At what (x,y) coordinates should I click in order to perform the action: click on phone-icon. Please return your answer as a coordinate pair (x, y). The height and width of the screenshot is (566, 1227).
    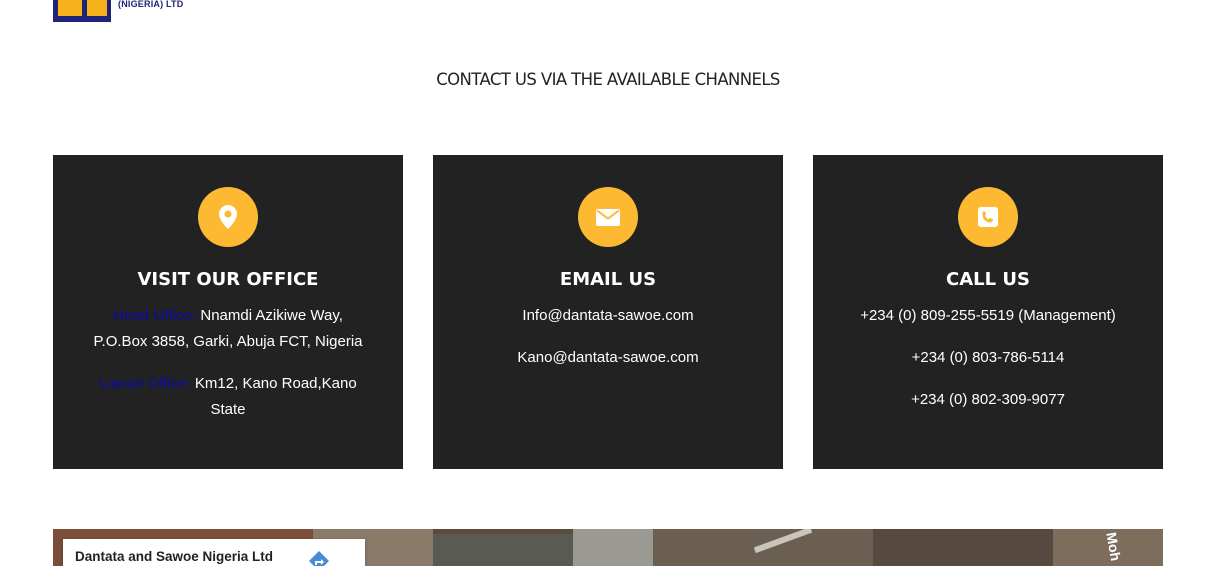
    Looking at the image, I should click on (988, 217).